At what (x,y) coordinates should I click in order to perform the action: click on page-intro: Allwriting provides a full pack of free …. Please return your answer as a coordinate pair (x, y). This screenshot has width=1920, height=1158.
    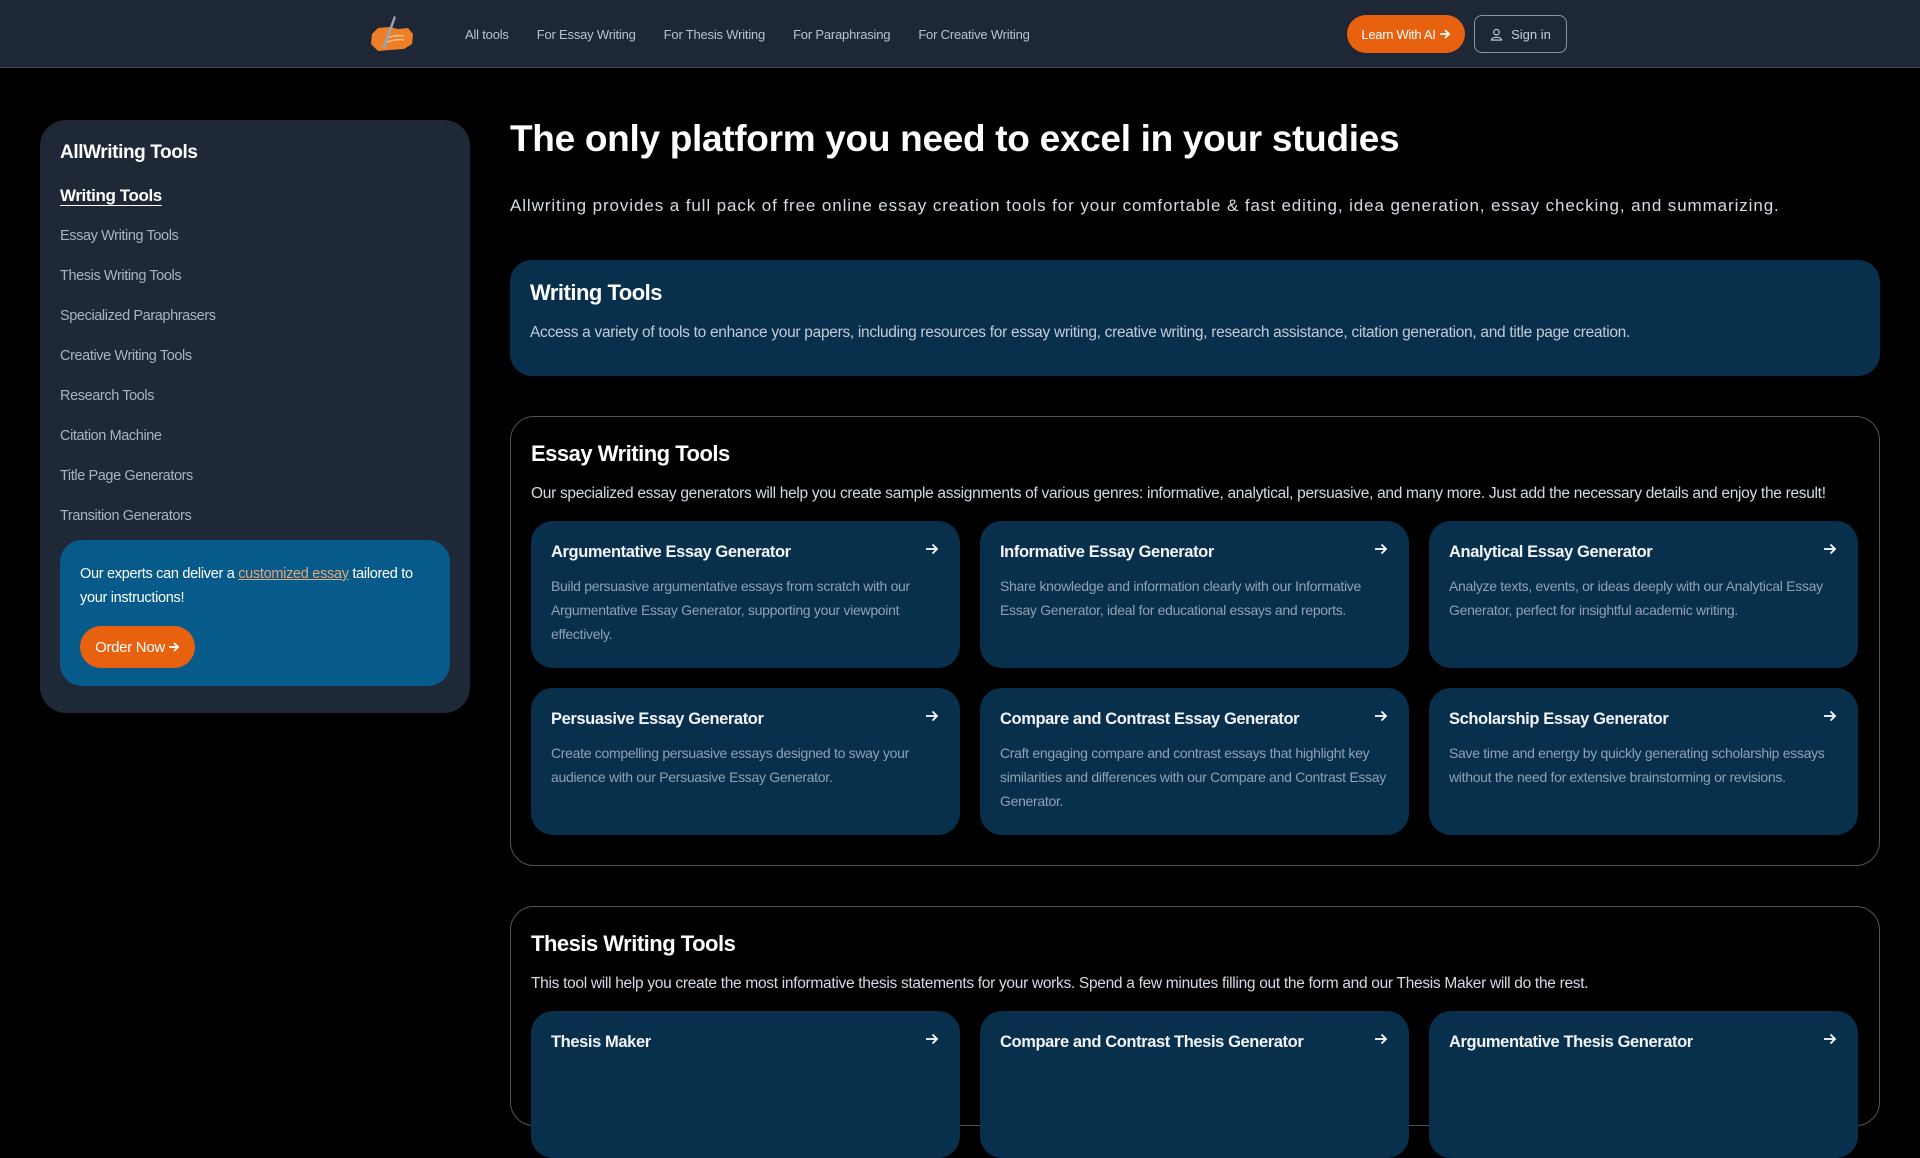
    Looking at the image, I should click on (1145, 205).